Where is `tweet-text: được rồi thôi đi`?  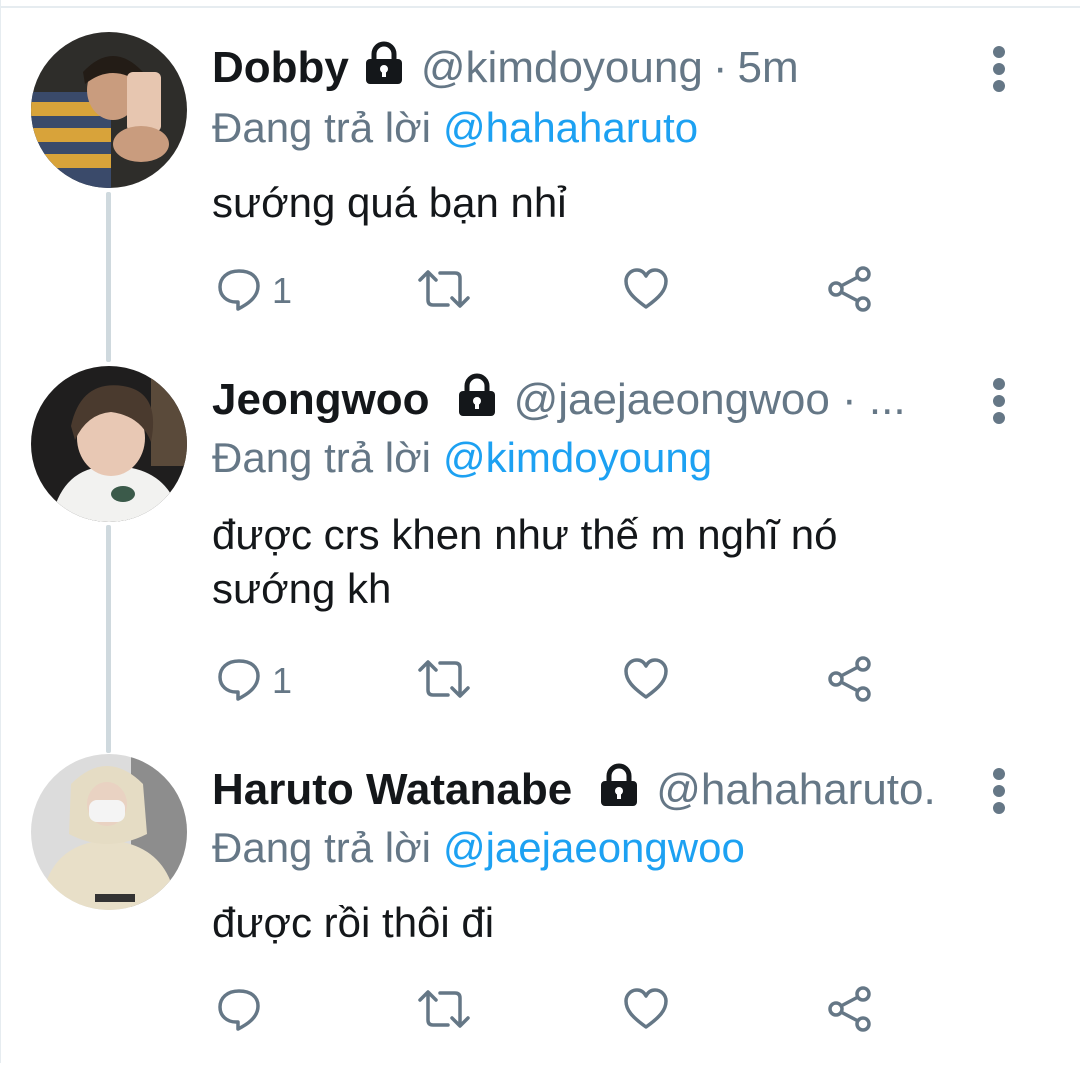 tweet-text: được rồi thôi đi is located at coordinates (353, 922).